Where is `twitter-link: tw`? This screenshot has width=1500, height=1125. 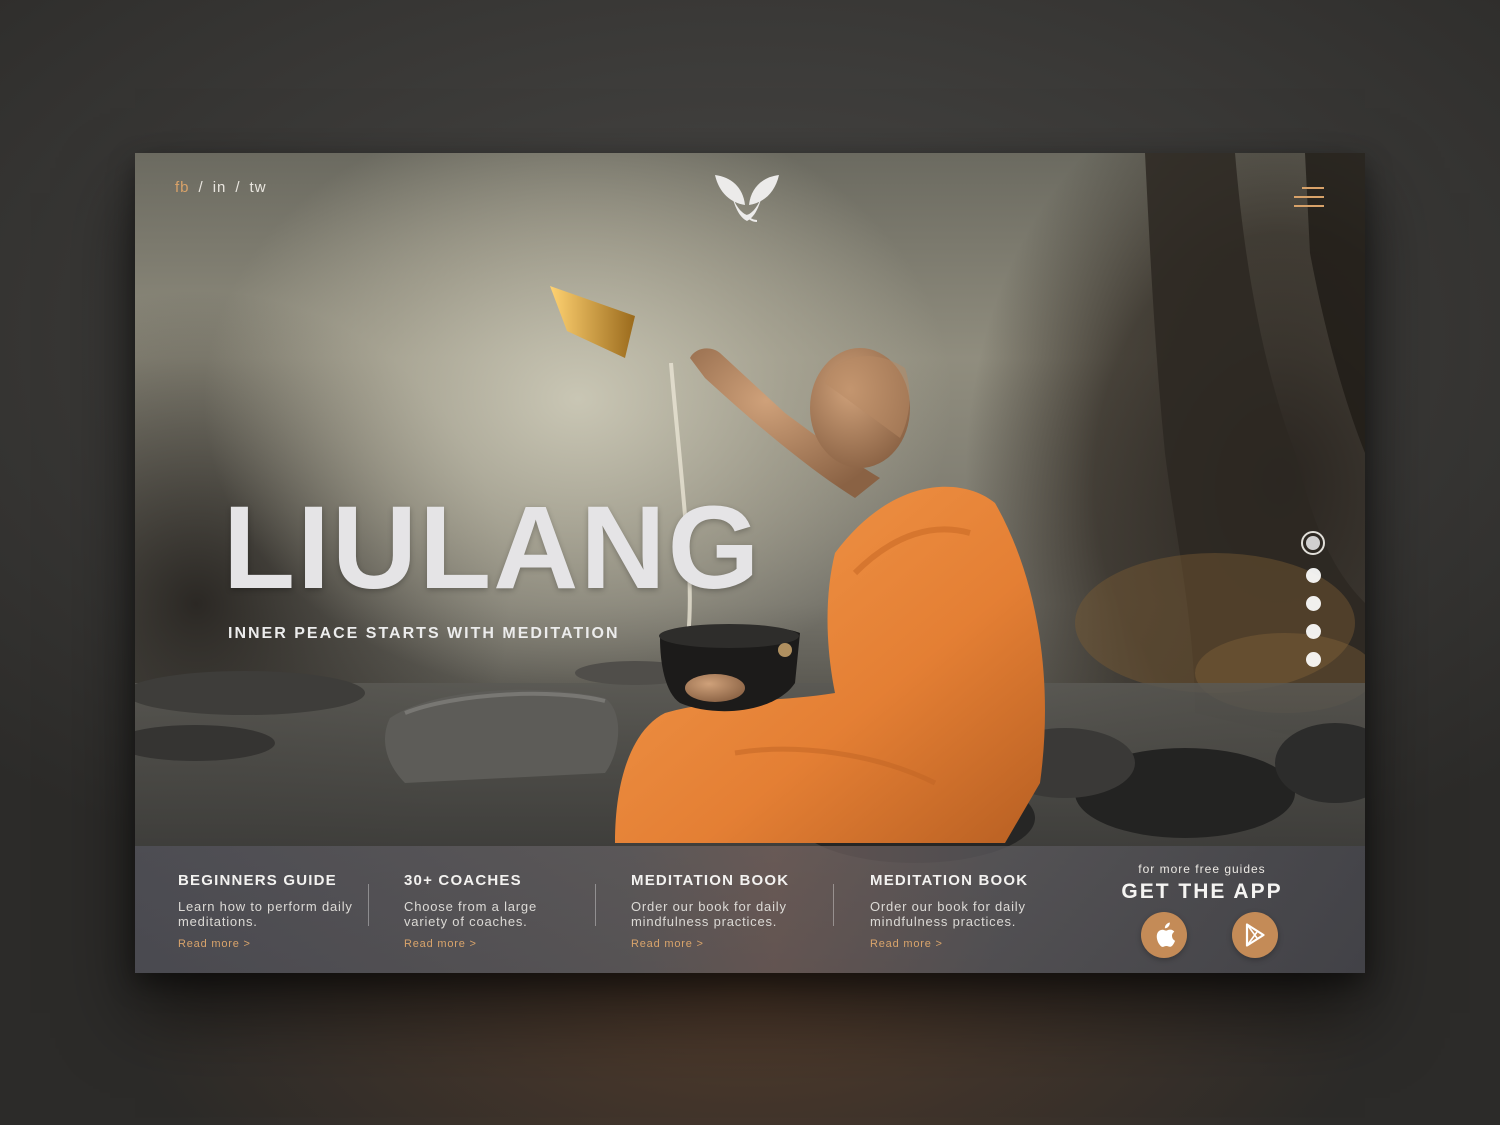
twitter-link: tw is located at coordinates (258, 187).